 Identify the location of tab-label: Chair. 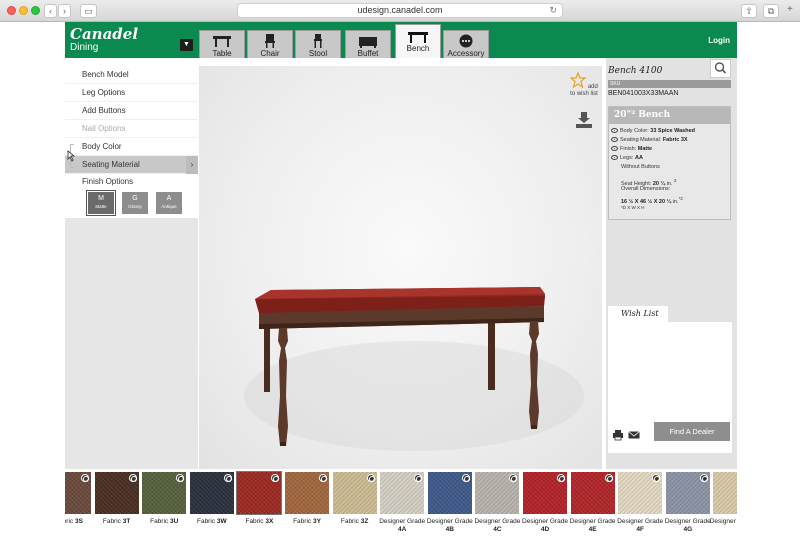
(270, 53).